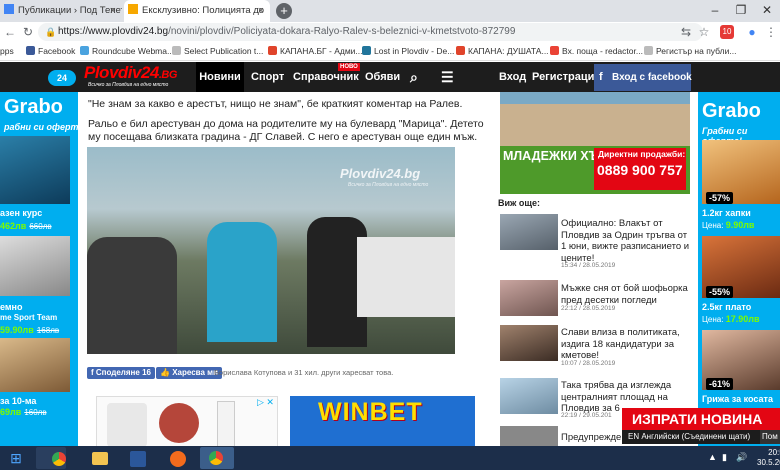 The width and height of the screenshot is (780, 470). What do you see at coordinates (220, 77) in the screenshot?
I see `nav-news: Новини` at bounding box center [220, 77].